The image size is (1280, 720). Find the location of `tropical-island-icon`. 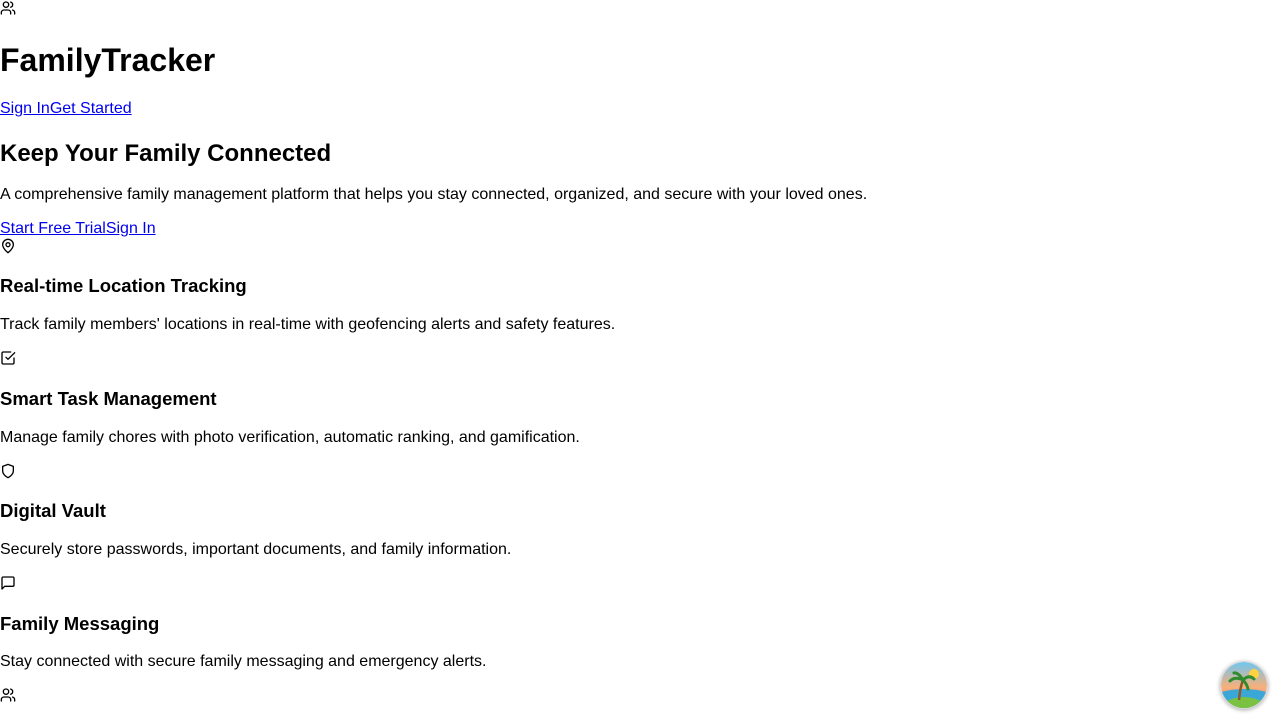

tropical-island-icon is located at coordinates (1244, 685).